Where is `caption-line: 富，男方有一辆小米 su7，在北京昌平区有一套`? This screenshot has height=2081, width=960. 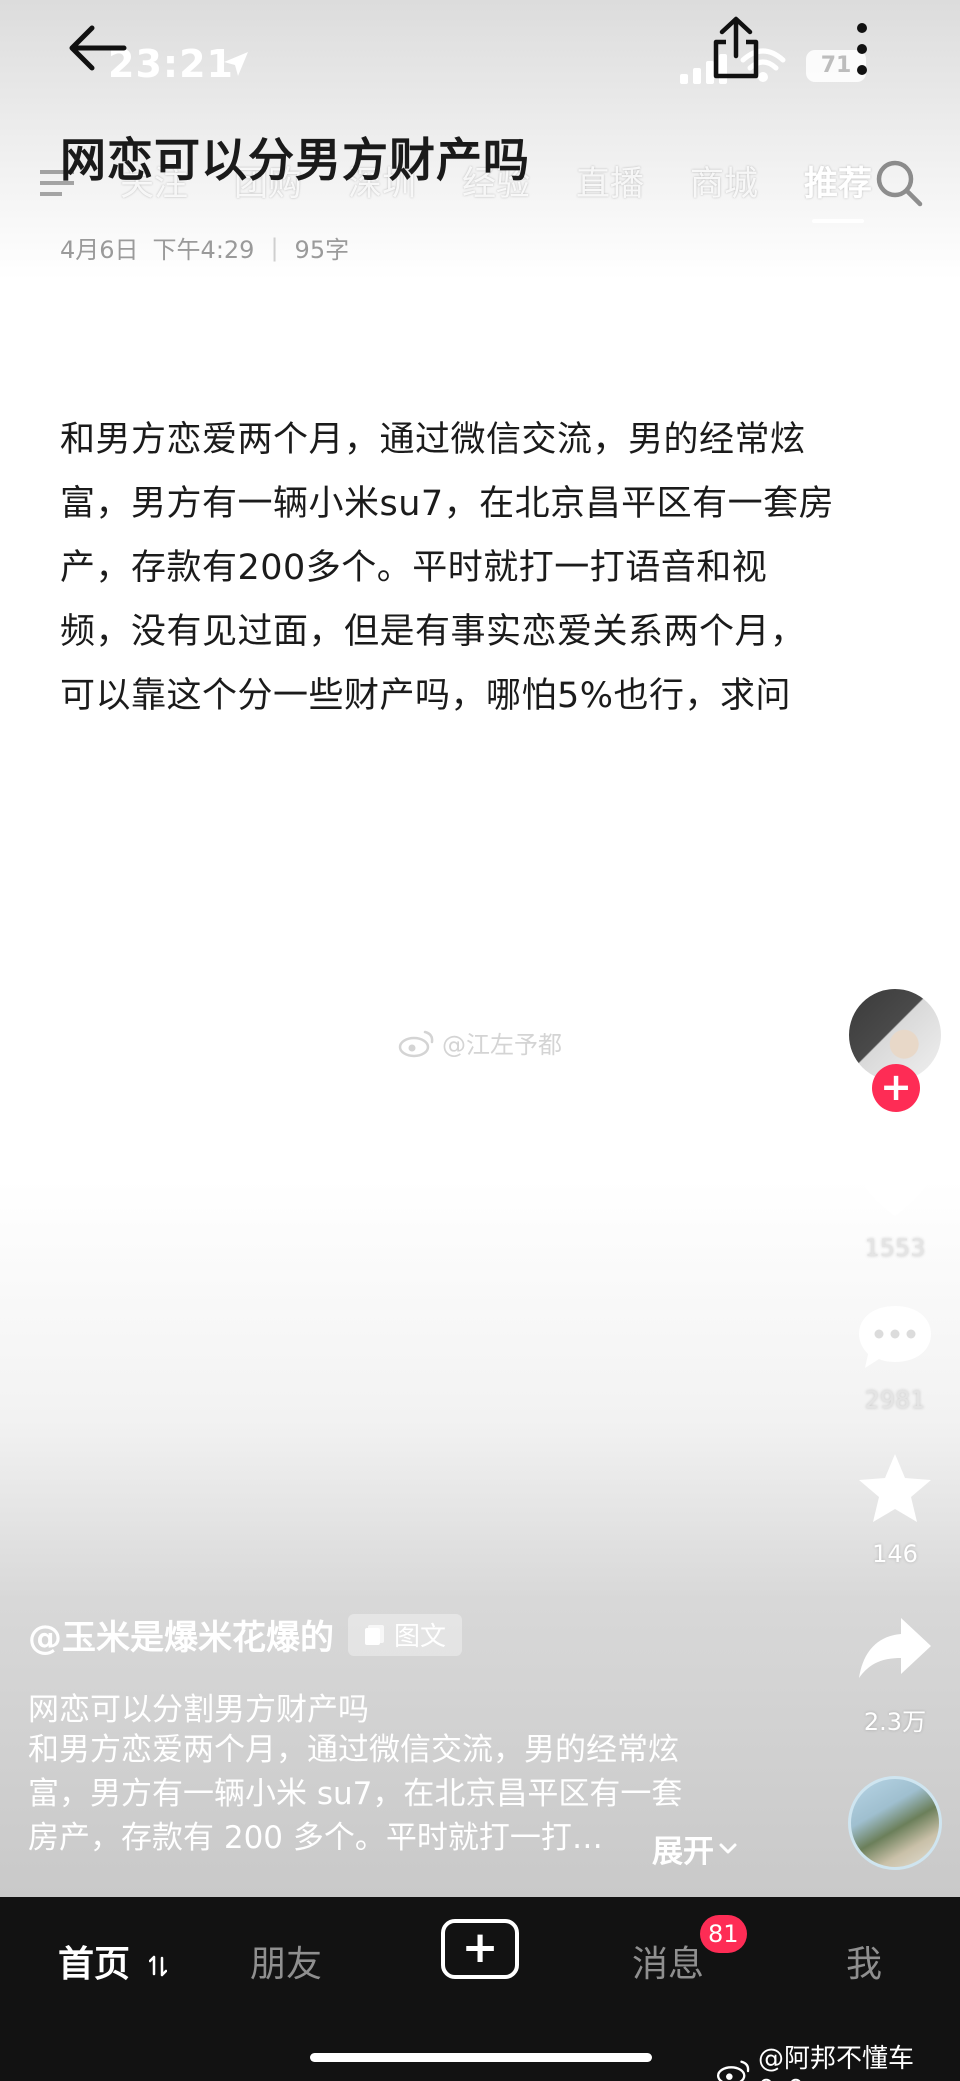 caption-line: 富，男方有一辆小米 su7，在北京昌平区有一套 is located at coordinates (355, 1794).